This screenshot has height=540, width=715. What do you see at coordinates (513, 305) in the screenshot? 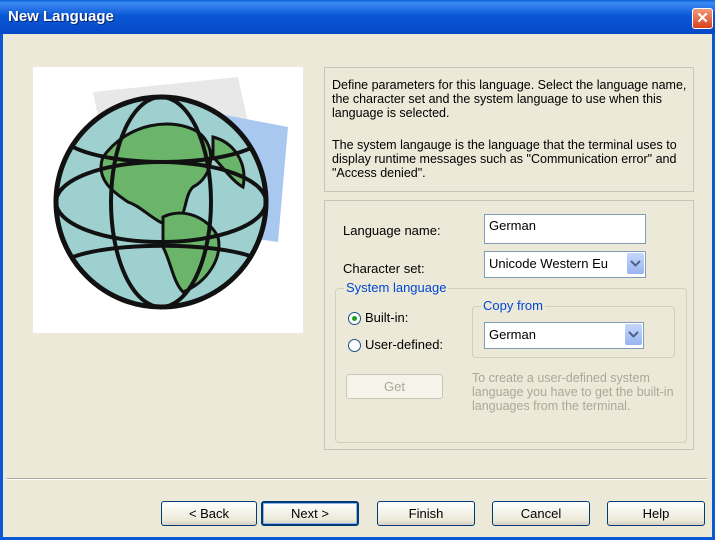
I see `copy-from-legend: Copy from` at bounding box center [513, 305].